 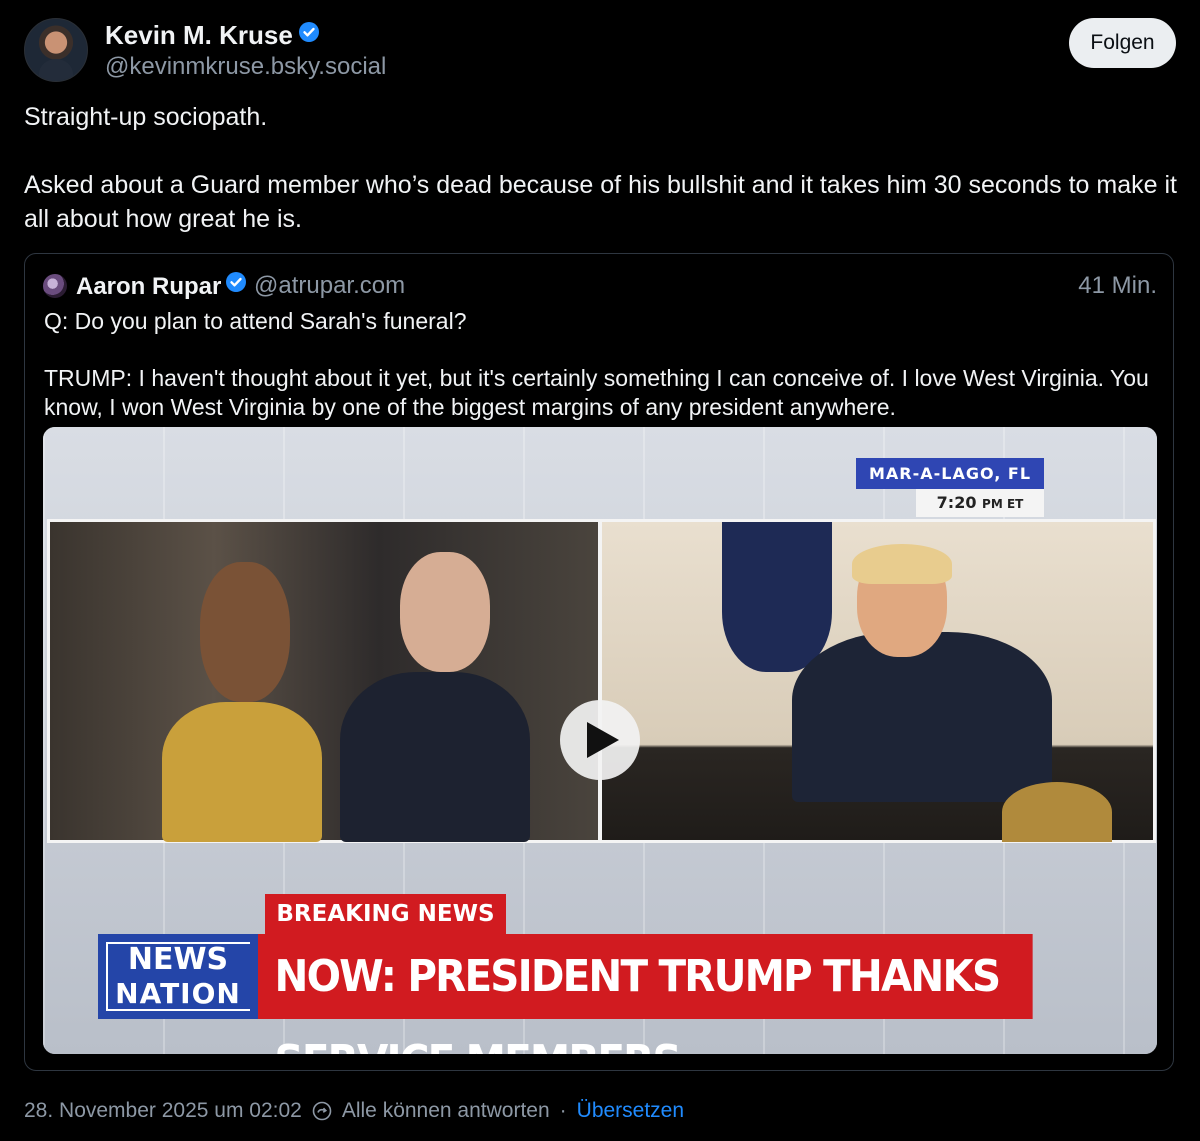 What do you see at coordinates (980, 503) in the screenshot?
I see `time-tag: 7:20 PM ET` at bounding box center [980, 503].